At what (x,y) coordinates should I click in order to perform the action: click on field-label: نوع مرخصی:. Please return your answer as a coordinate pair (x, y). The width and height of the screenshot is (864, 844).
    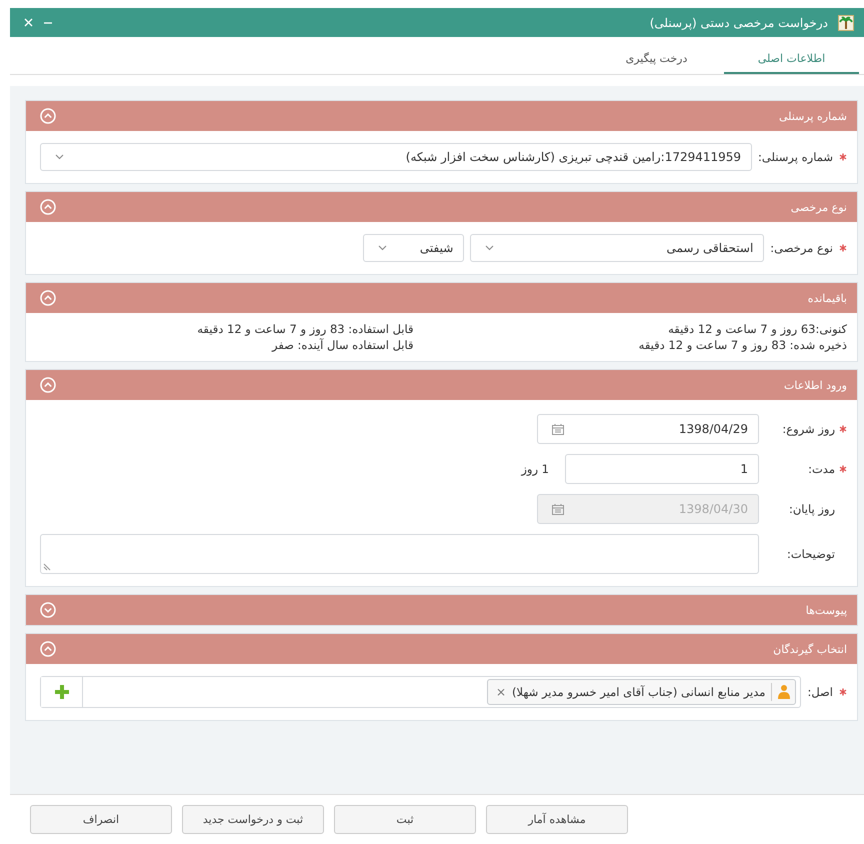
    Looking at the image, I should click on (801, 248).